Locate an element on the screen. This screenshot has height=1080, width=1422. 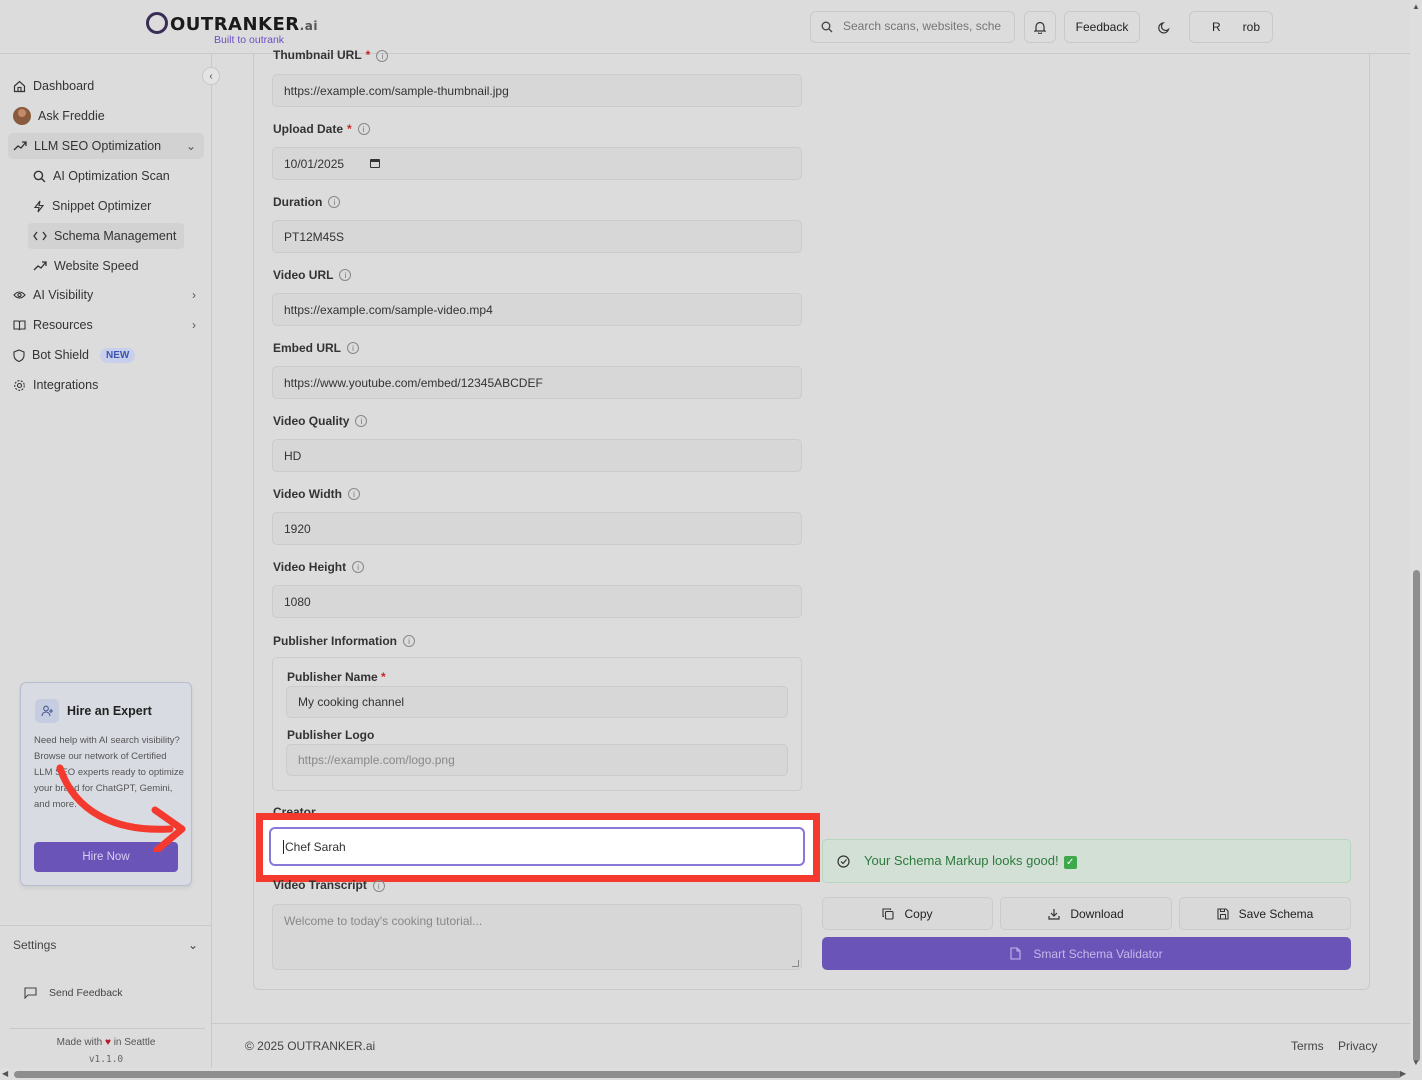
video-height-label: Video Height i is located at coordinates (319, 567).